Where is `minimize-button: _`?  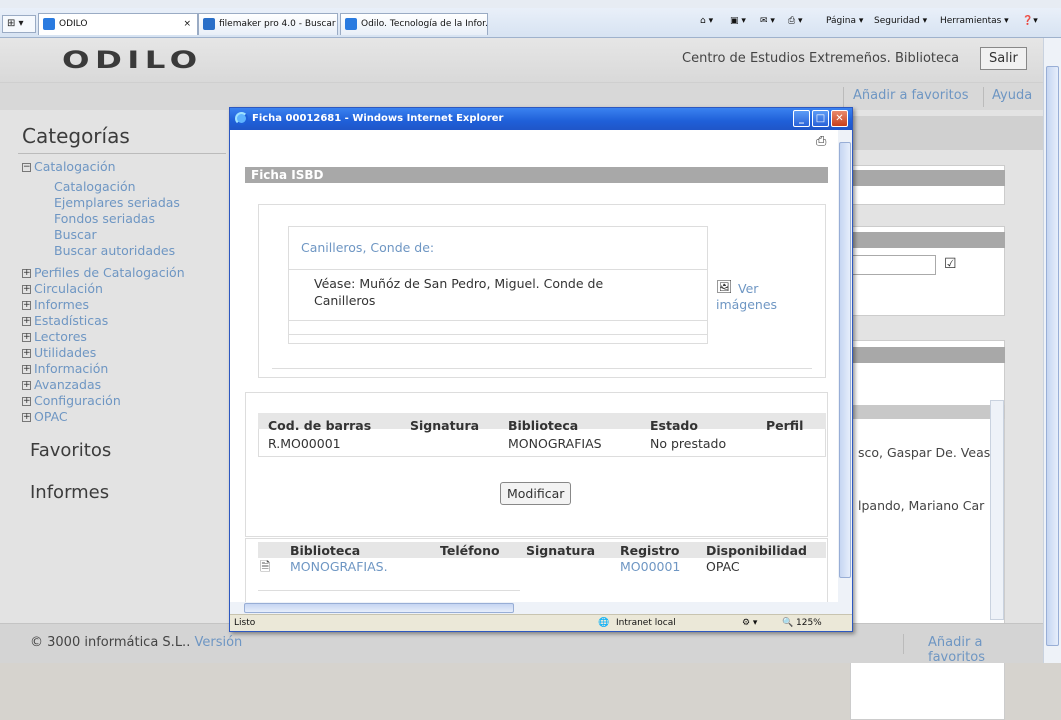
minimize-button: _ is located at coordinates (801, 118).